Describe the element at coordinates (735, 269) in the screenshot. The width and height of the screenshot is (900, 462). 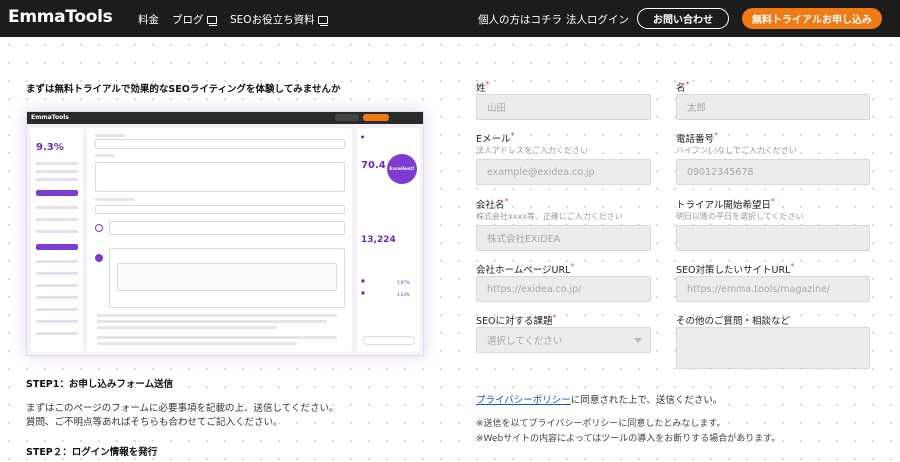
I see `seo-site-label: SEO対策したいサイトURL*` at that location.